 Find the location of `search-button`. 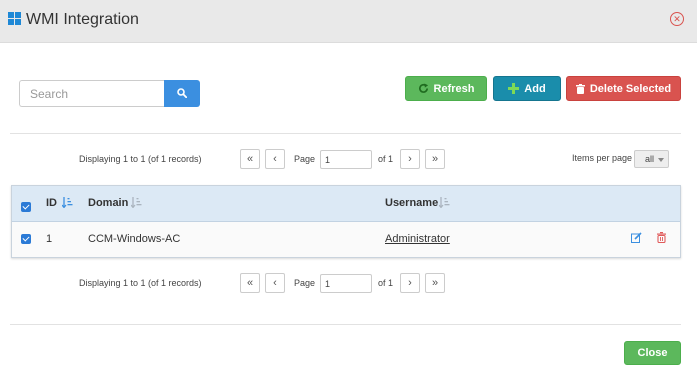

search-button is located at coordinates (182, 93).